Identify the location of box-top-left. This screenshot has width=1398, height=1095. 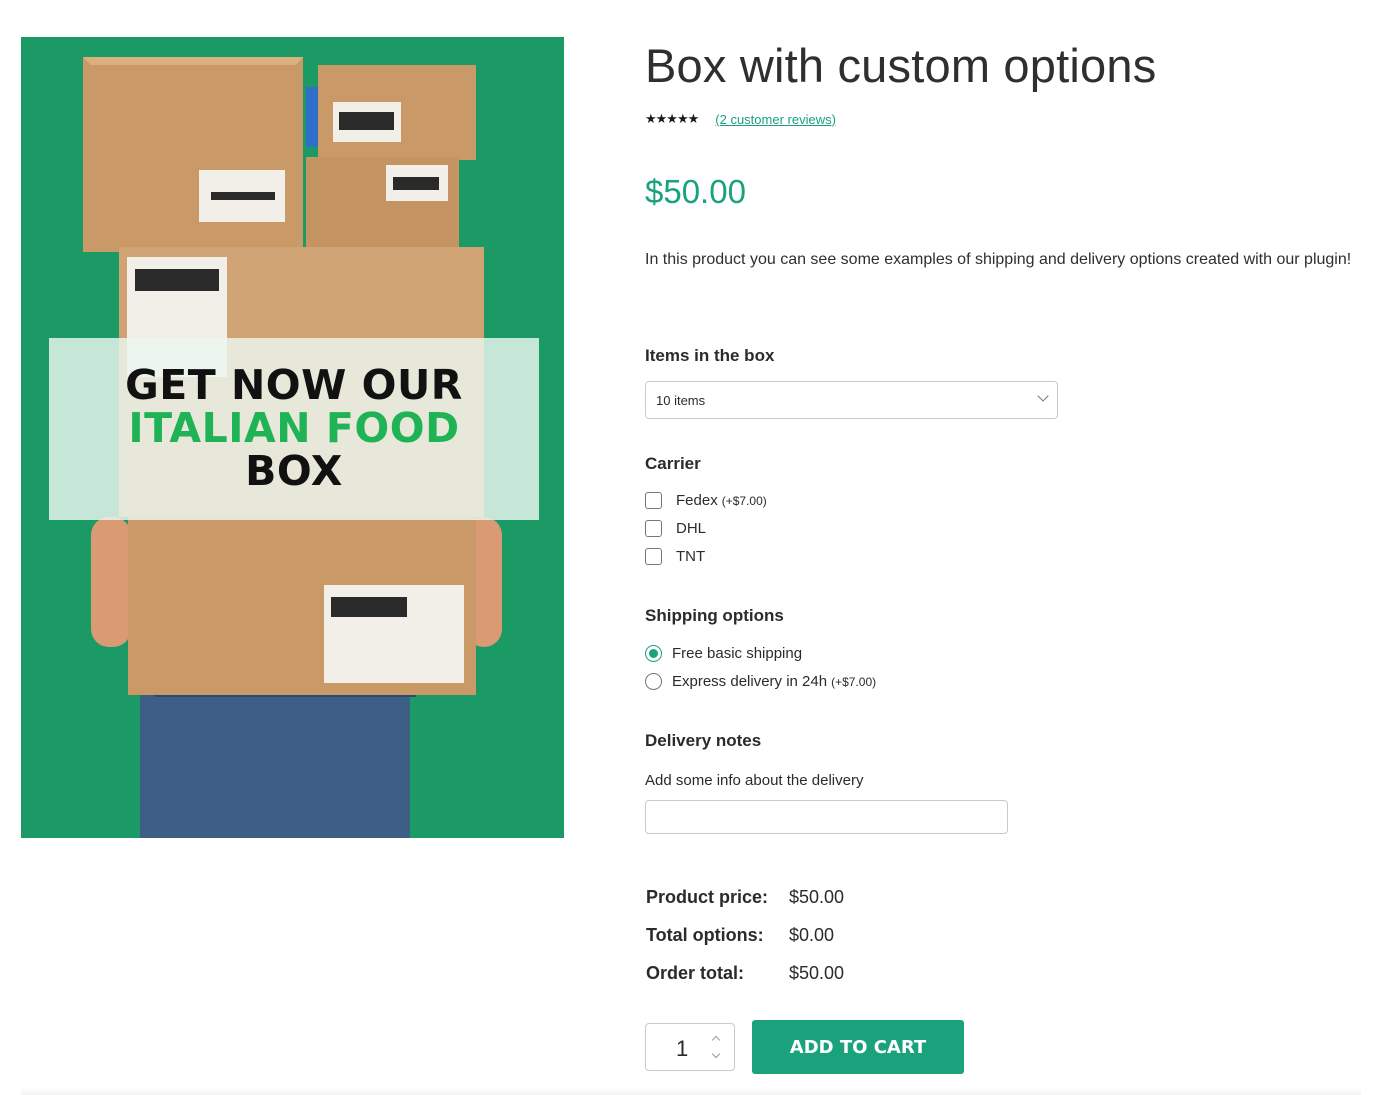
(193, 154).